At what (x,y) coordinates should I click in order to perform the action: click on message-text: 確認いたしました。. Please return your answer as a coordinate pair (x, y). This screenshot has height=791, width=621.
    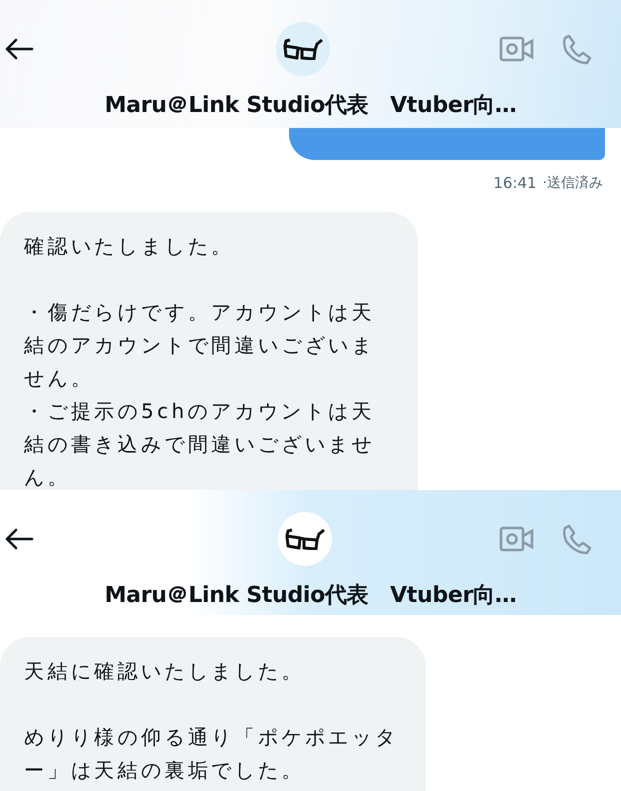
    Looking at the image, I should click on (130, 246).